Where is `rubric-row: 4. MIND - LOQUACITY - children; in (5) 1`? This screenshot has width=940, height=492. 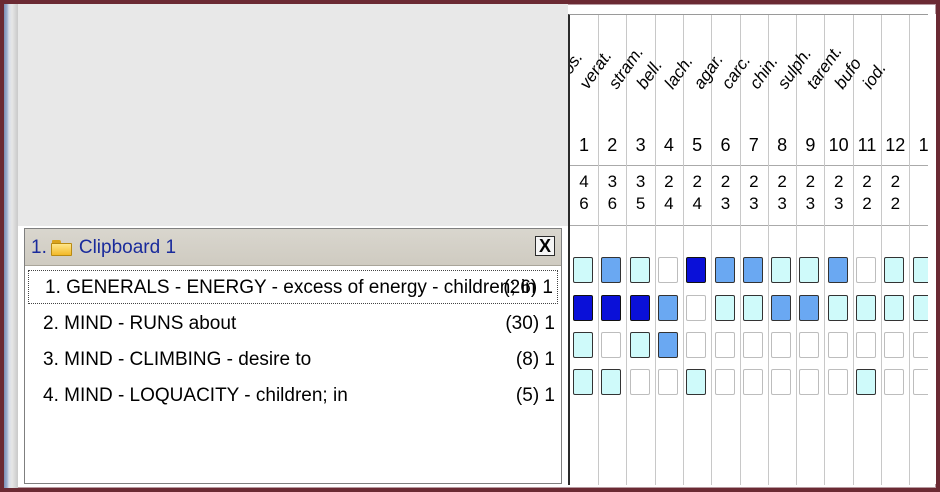
rubric-row: 4. MIND - LOQUACITY - children; in (5) 1 is located at coordinates (293, 395).